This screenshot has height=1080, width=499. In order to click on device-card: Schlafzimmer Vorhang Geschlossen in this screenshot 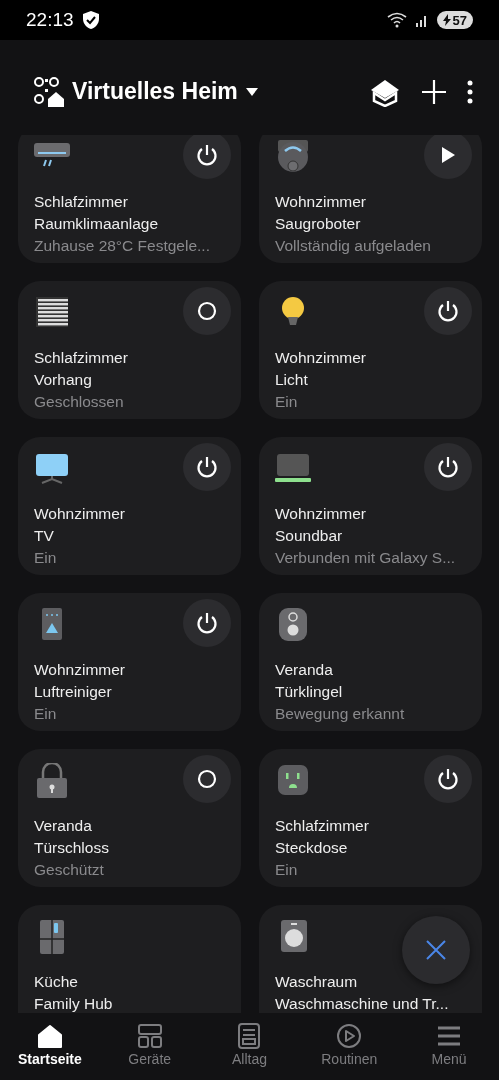, I will do `click(129, 350)`.